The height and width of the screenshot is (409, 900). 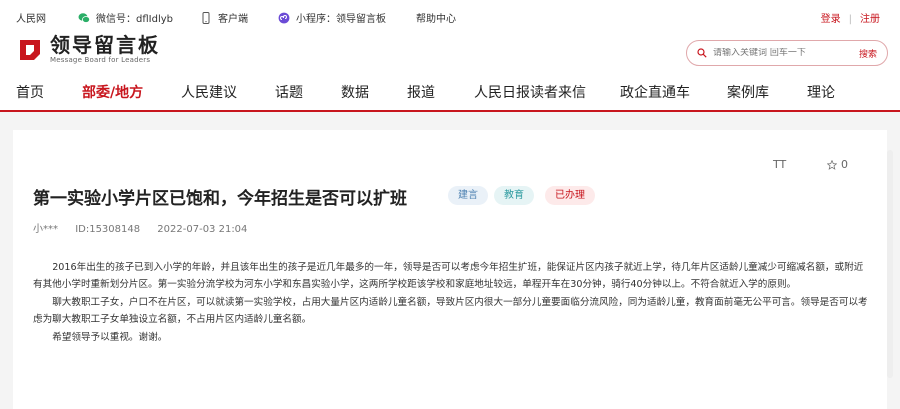 I want to click on nav-item-data: 数据, so click(x=355, y=92).